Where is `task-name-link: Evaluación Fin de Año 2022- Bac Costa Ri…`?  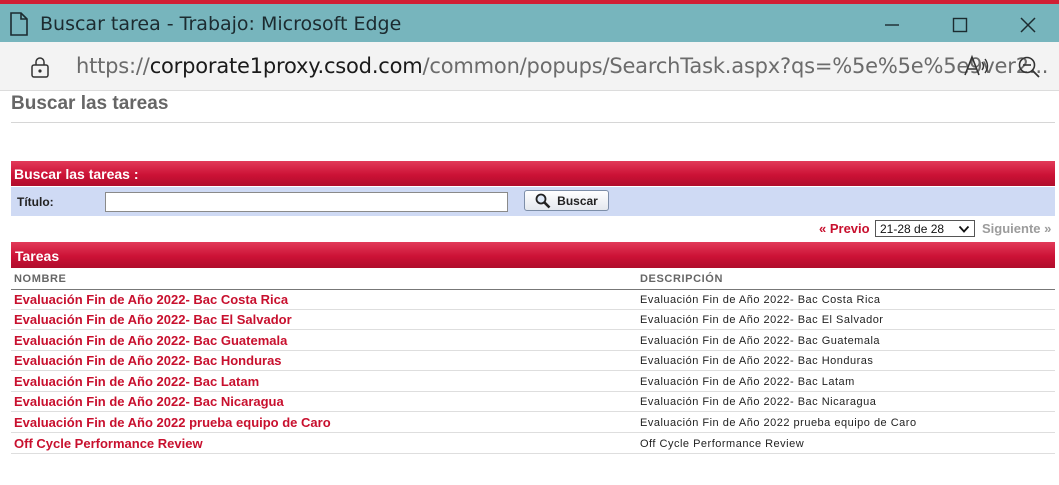 task-name-link: Evaluación Fin de Año 2022- Bac Costa Ri… is located at coordinates (151, 299).